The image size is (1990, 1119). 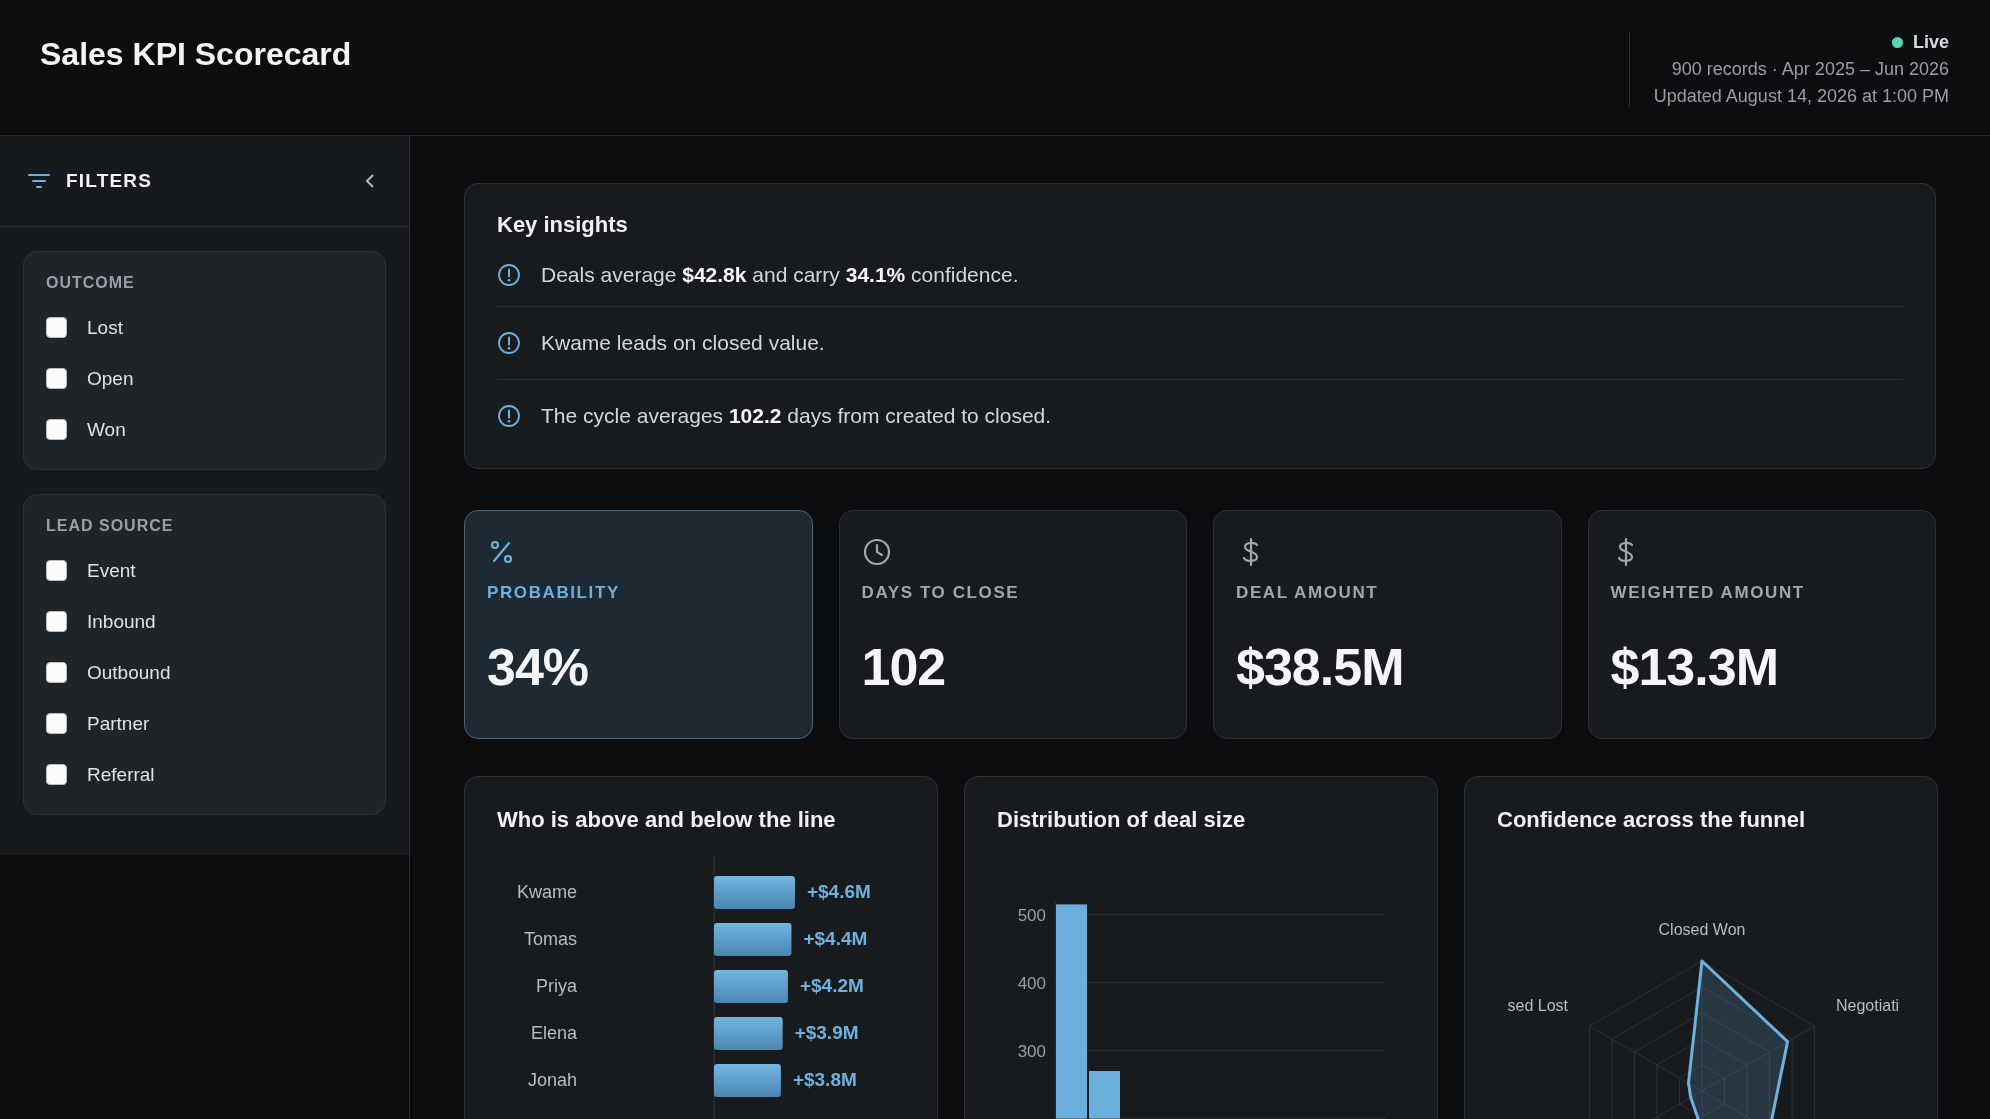 I want to click on sidebar-title: FILTERS, so click(x=110, y=181).